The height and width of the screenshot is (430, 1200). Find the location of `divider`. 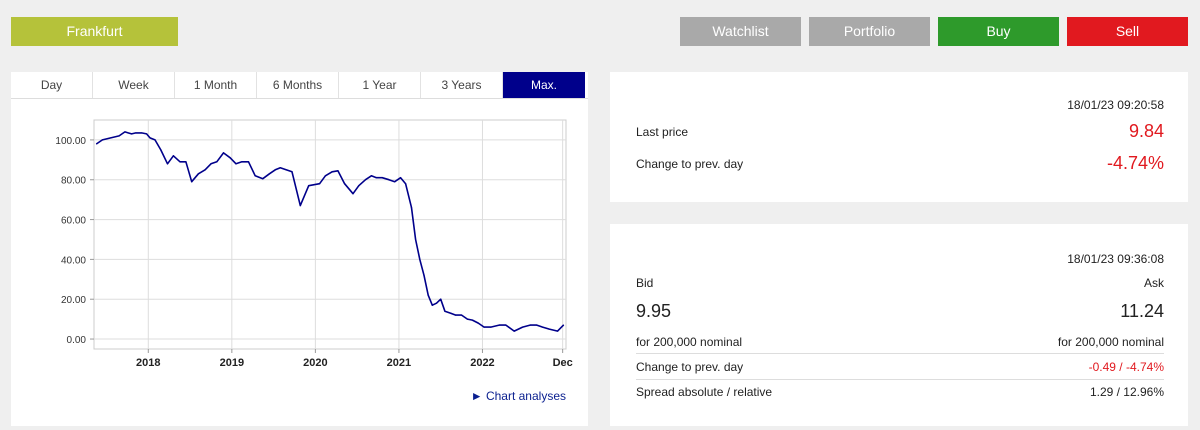

divider is located at coordinates (900, 353).